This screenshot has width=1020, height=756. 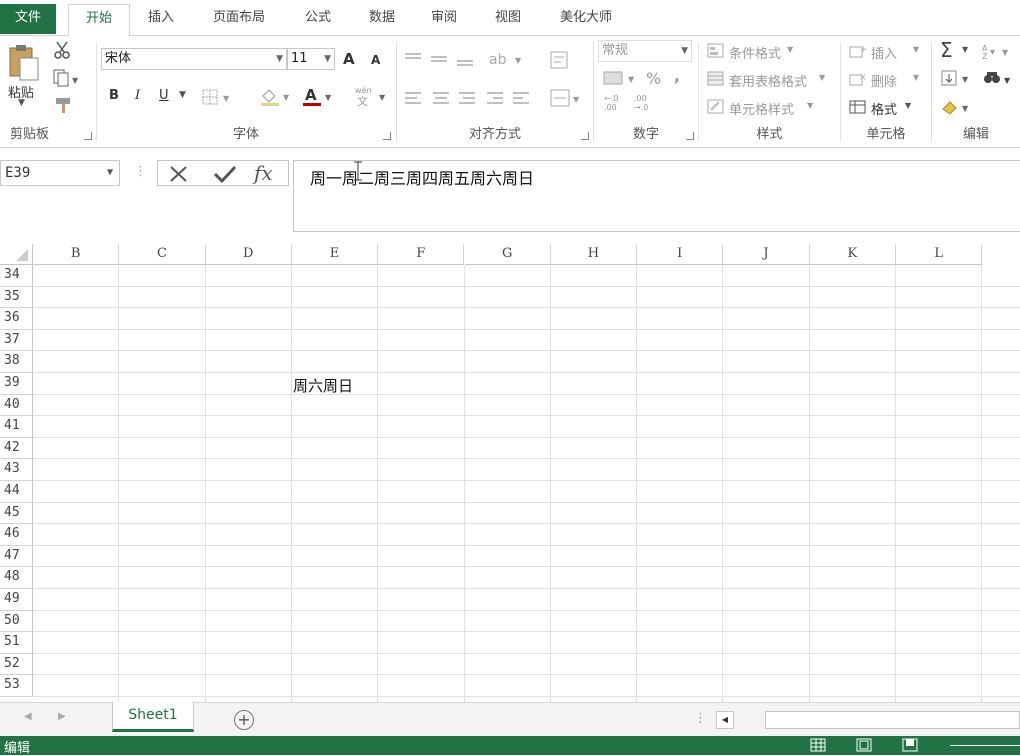 What do you see at coordinates (864, 745) in the screenshot?
I see `page-layout-view-icon` at bounding box center [864, 745].